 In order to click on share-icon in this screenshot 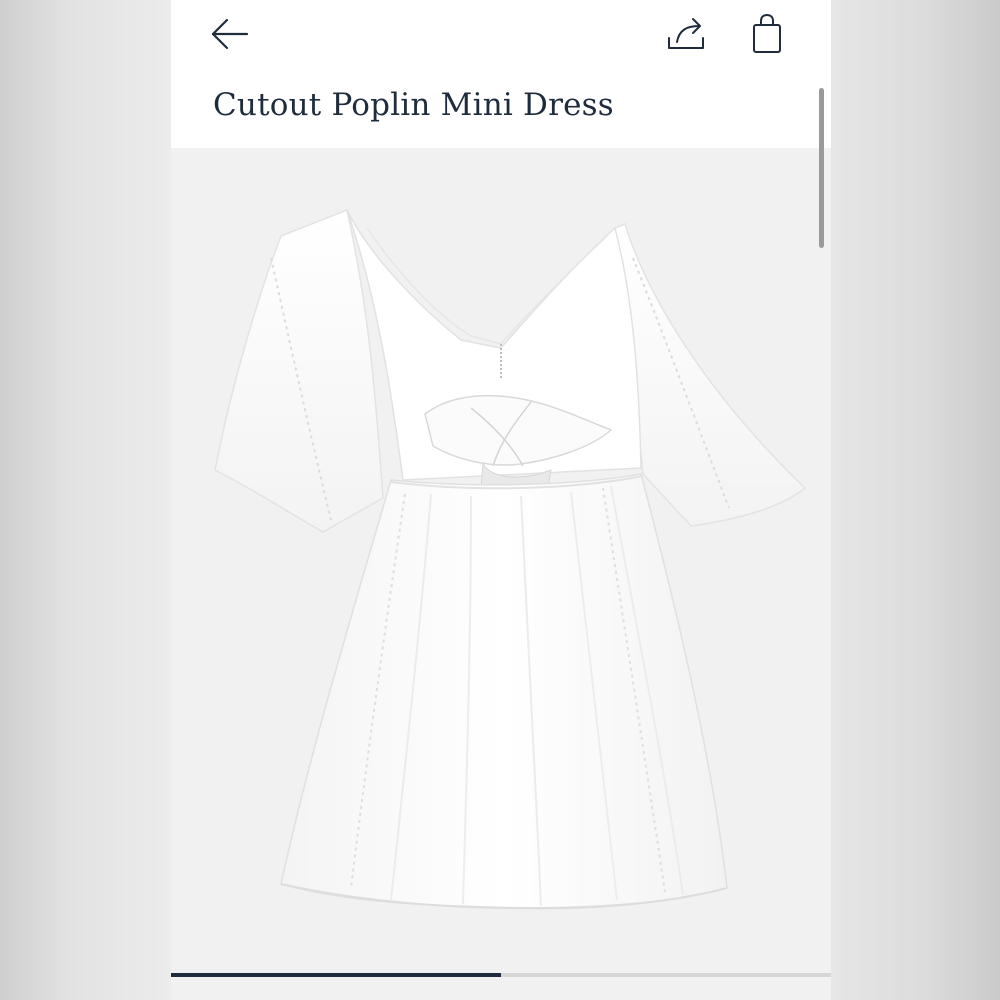, I will do `click(686, 33)`.